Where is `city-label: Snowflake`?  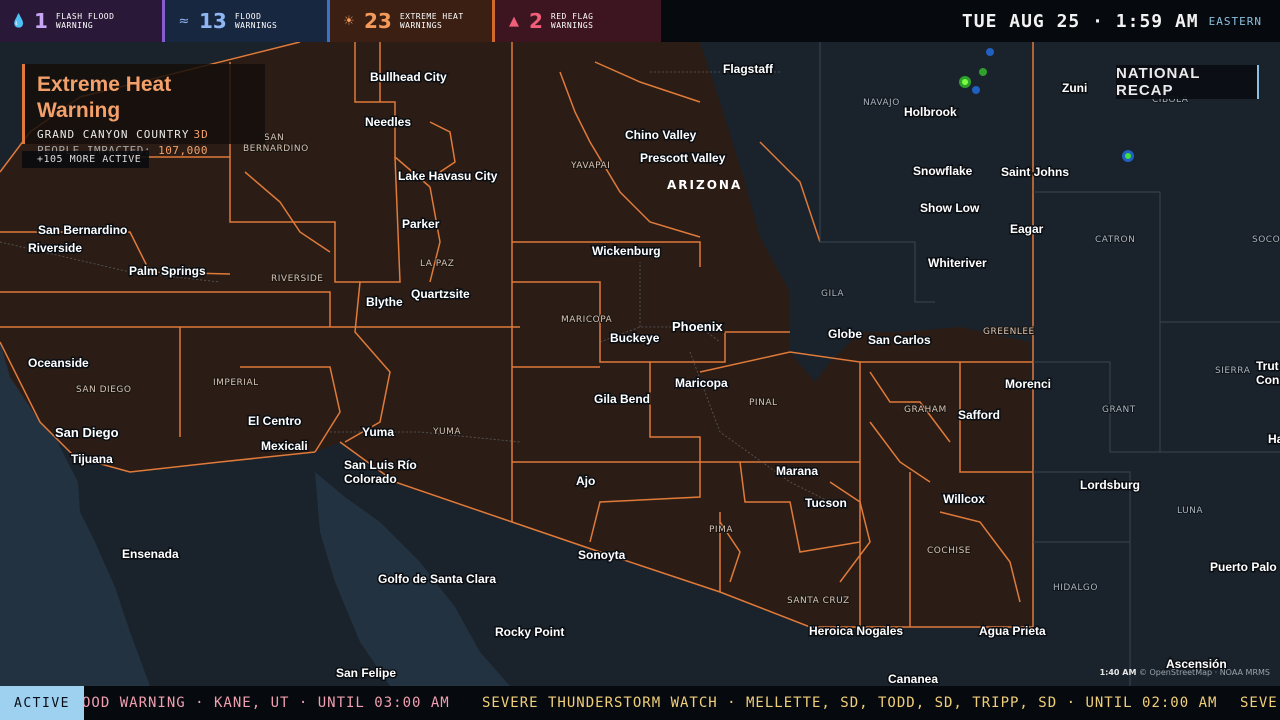 city-label: Snowflake is located at coordinates (943, 171).